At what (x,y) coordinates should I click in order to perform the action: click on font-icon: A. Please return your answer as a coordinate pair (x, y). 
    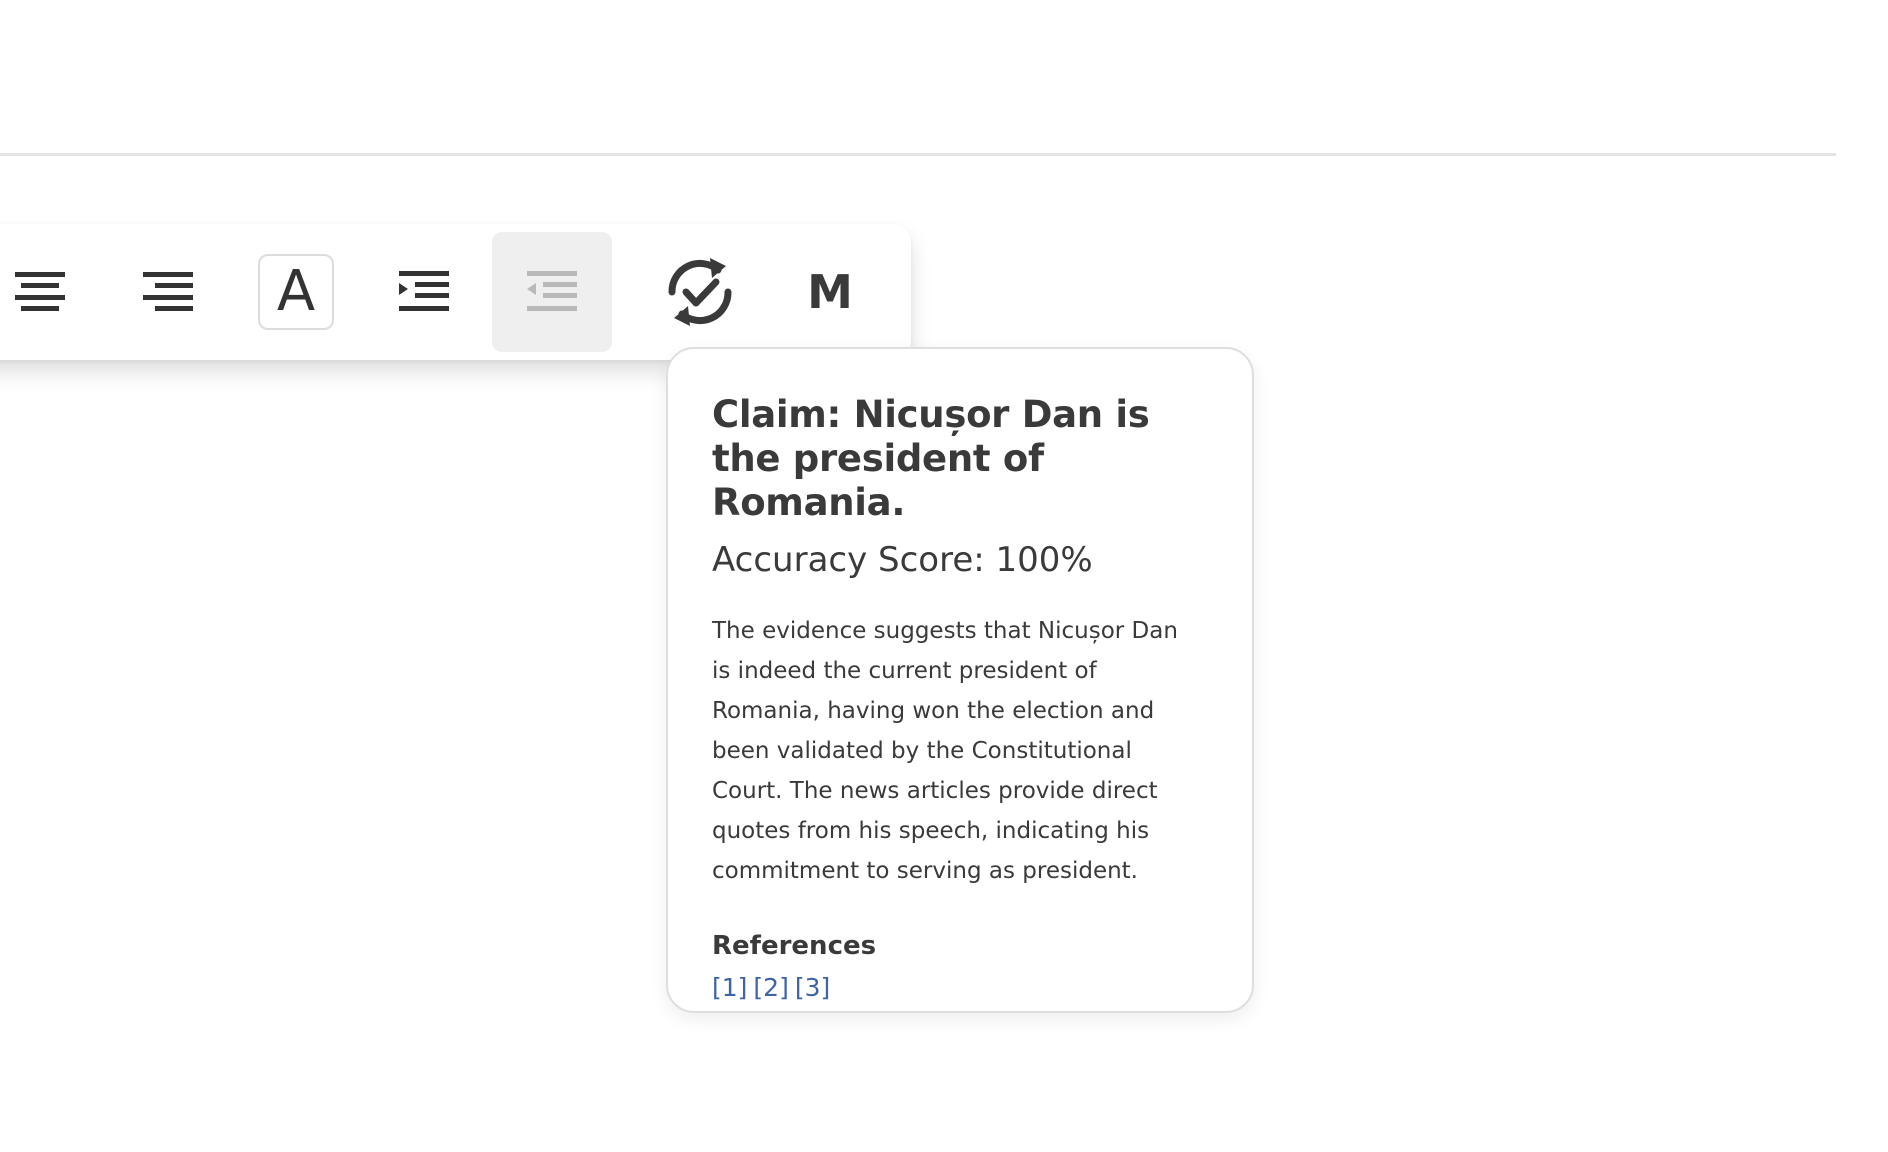
    Looking at the image, I should click on (296, 292).